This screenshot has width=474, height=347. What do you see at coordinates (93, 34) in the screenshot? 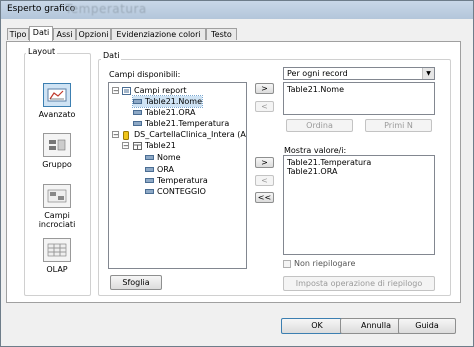
I see `tab-opzioni: Opzioni` at bounding box center [93, 34].